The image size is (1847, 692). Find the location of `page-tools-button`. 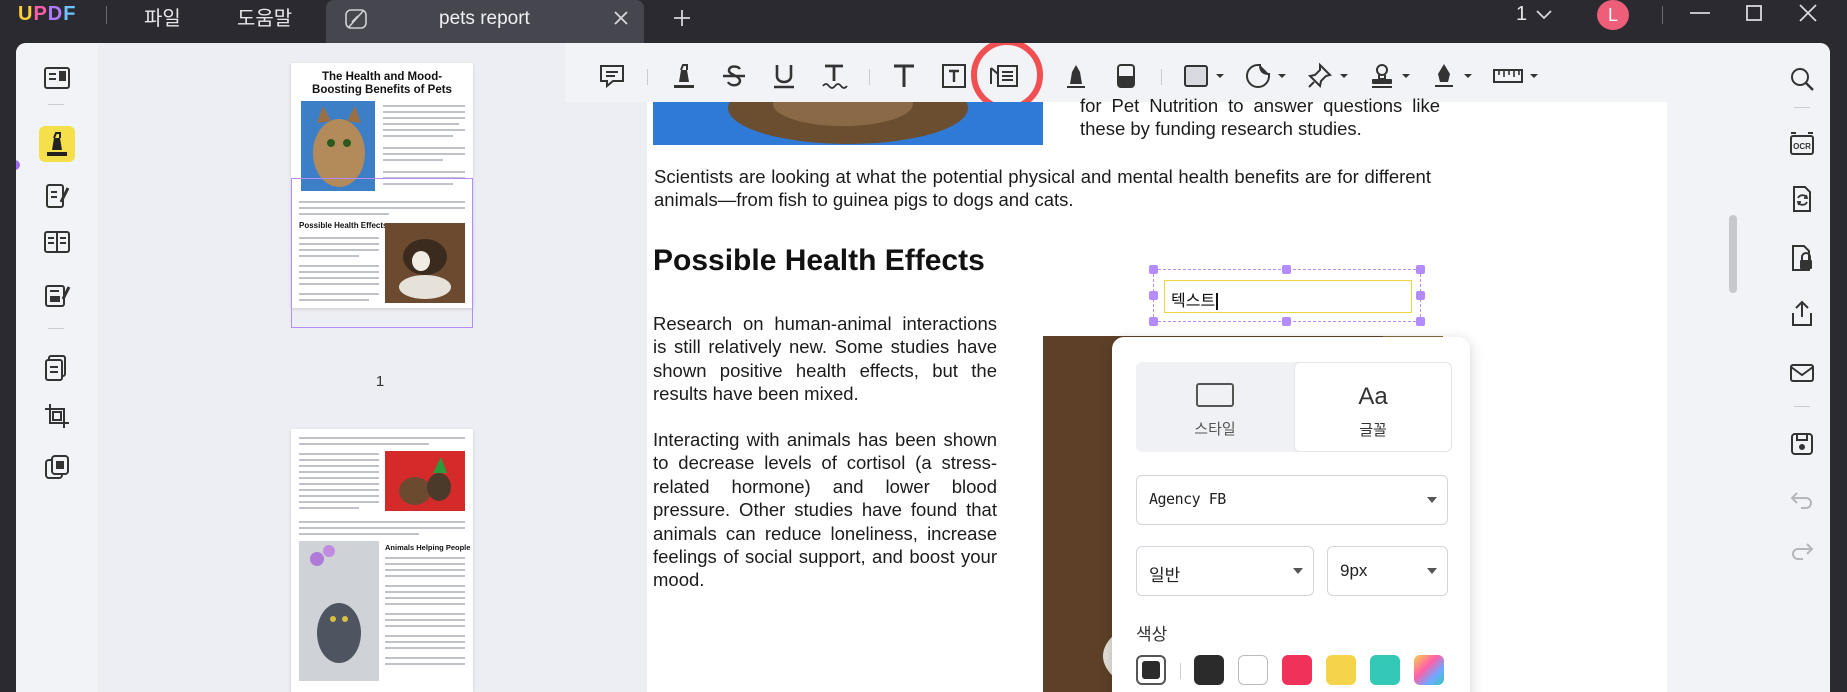

page-tools-button is located at coordinates (57, 467).